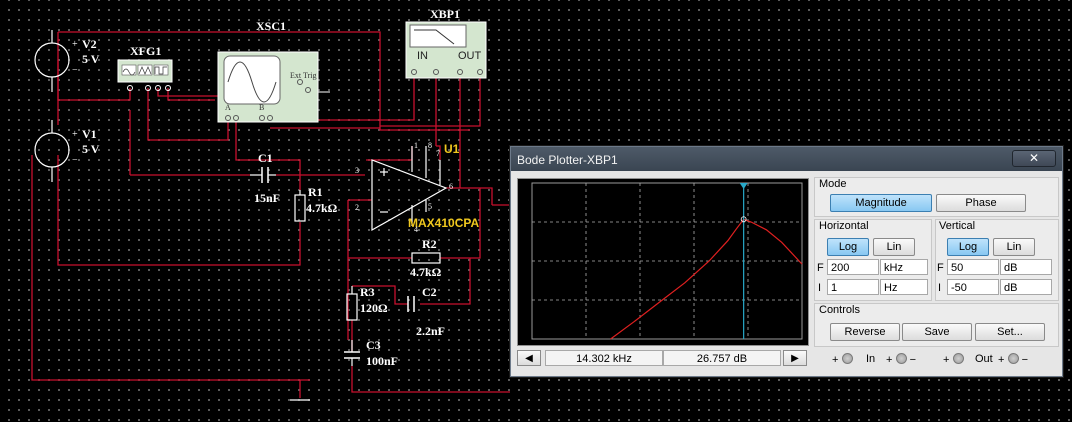 Image resolution: width=1072 pixels, height=422 pixels. Describe the element at coordinates (263, 175) in the screenshot. I see `capacitor-c1` at that location.